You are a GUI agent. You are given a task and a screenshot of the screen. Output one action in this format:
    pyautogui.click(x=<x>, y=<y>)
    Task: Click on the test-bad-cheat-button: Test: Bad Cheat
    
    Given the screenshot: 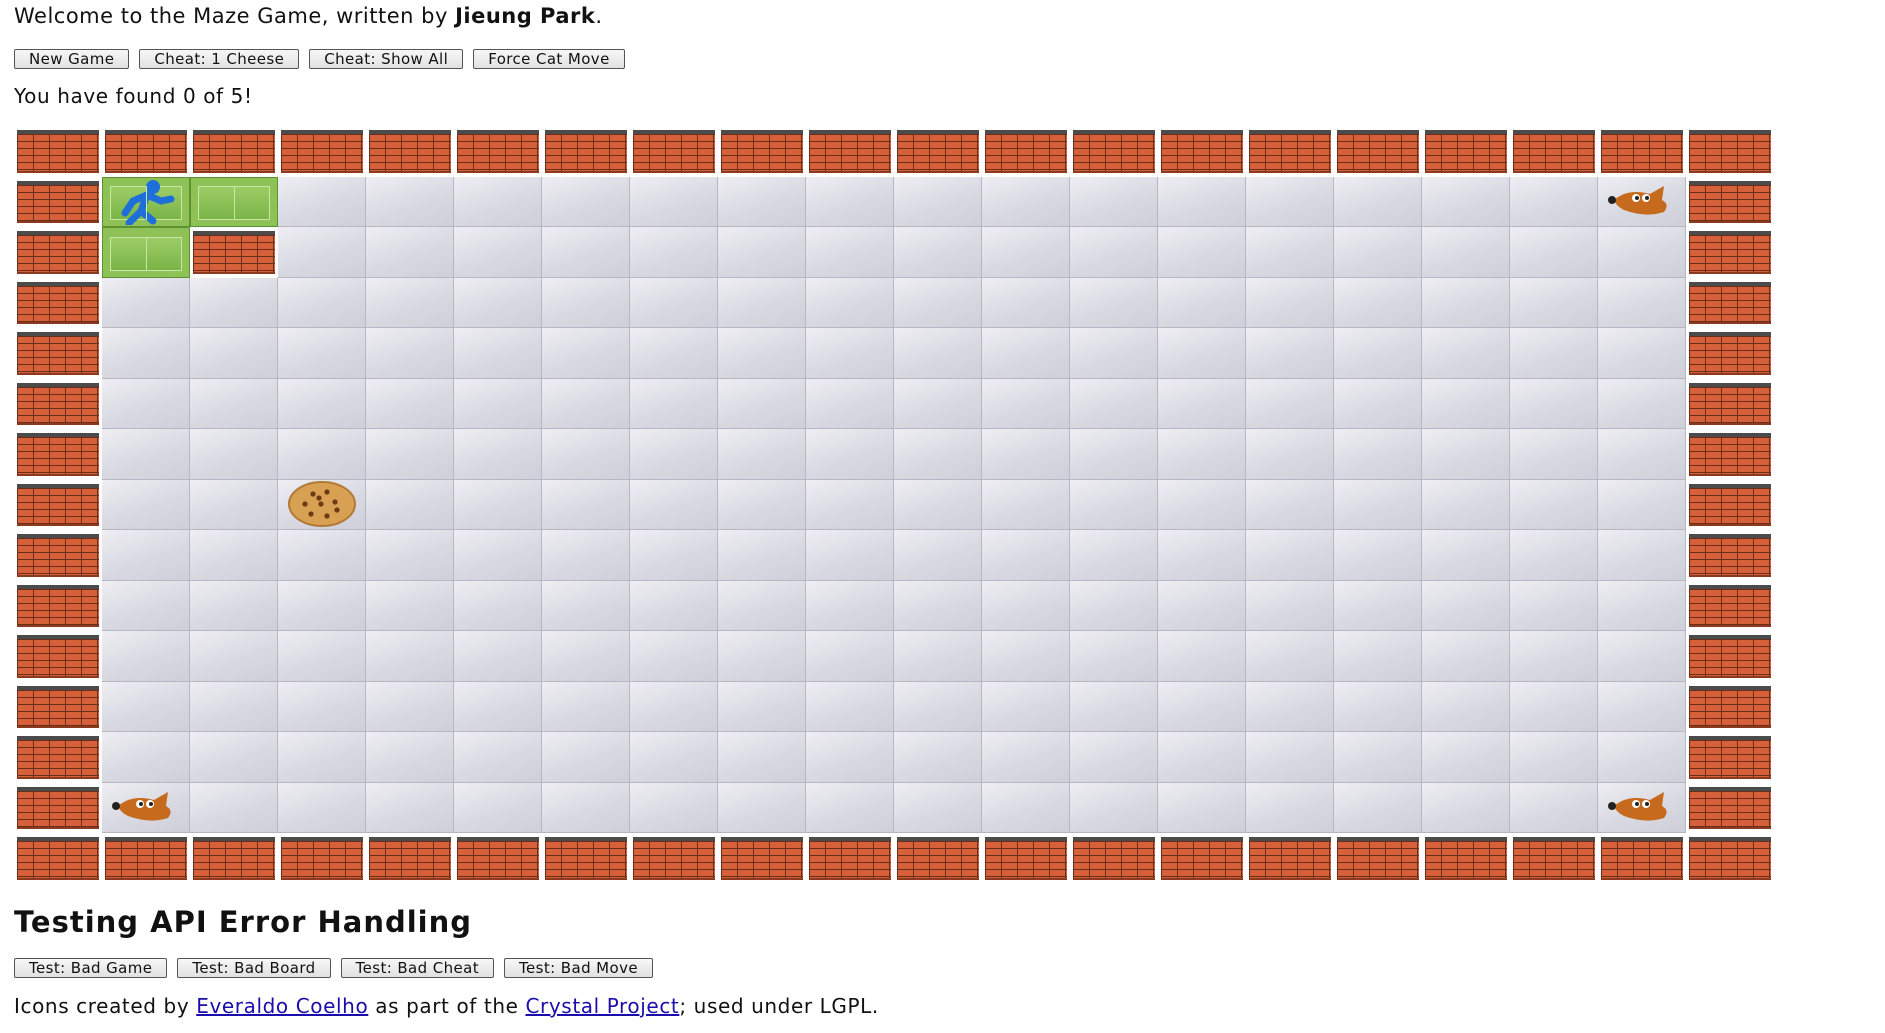 What is the action you would take?
    pyautogui.click(x=417, y=968)
    